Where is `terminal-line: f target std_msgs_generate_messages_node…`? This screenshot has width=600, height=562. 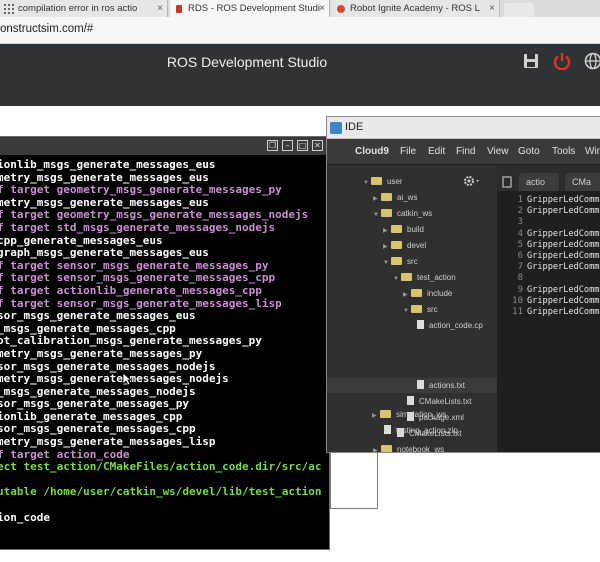 terminal-line: f target std_msgs_generate_messages_node… is located at coordinates (138, 227).